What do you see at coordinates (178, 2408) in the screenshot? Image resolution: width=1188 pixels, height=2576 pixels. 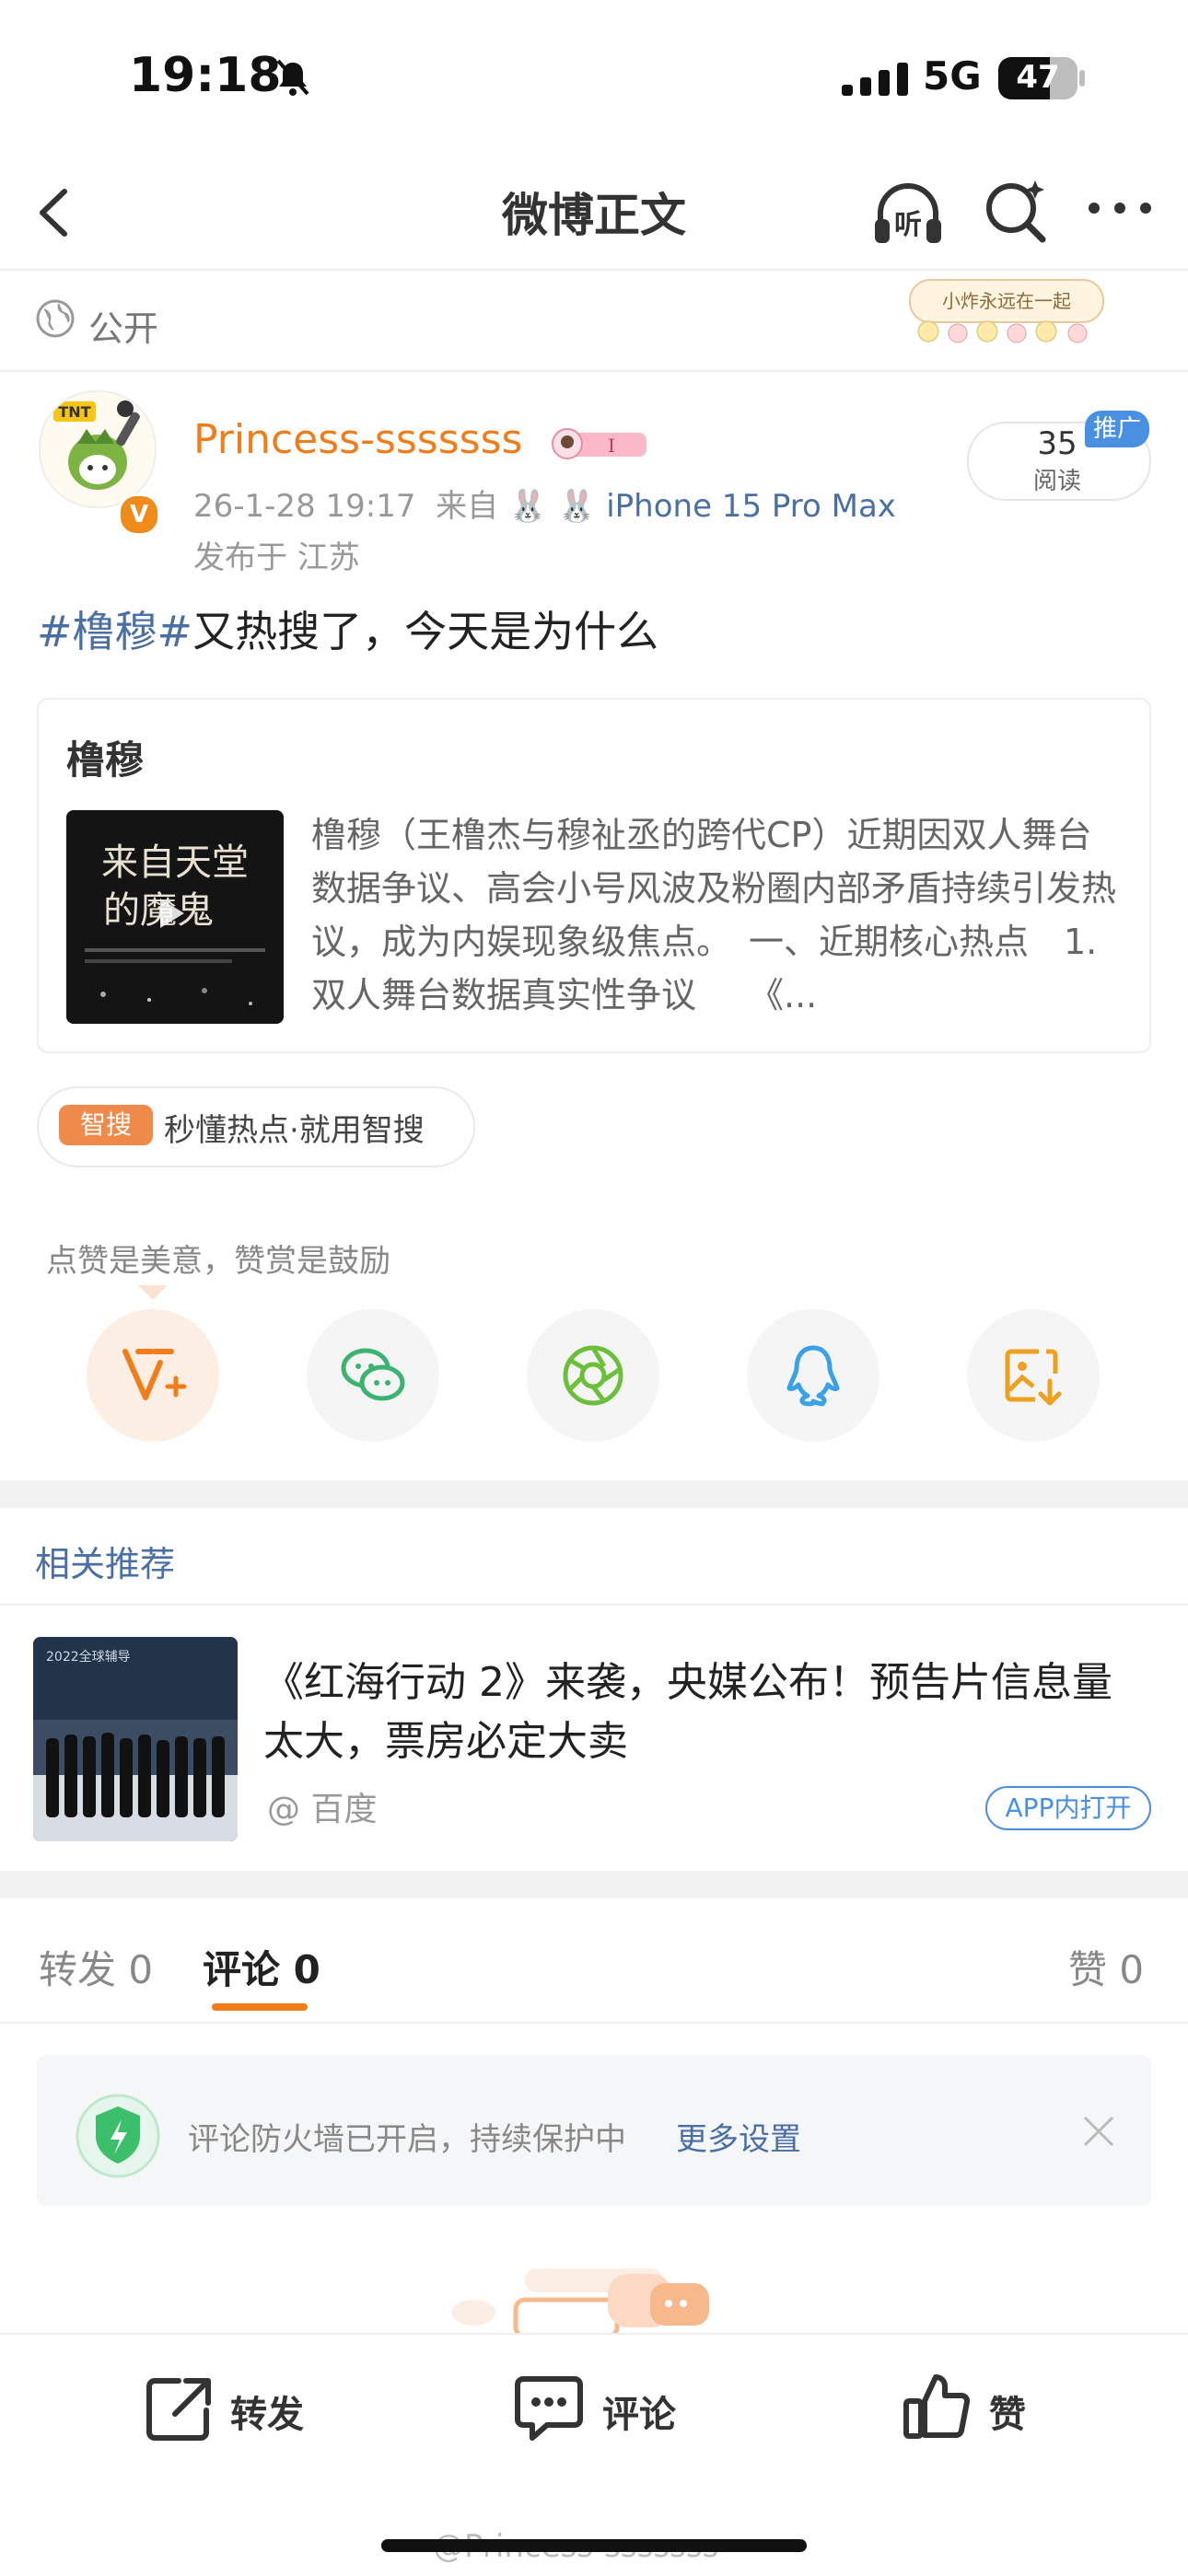 I see `repost-icon` at bounding box center [178, 2408].